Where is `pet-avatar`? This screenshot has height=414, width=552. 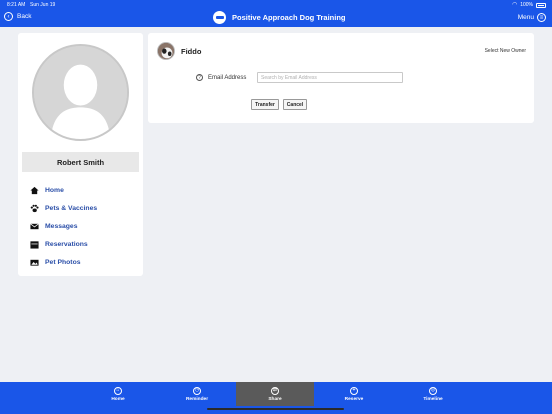
pet-avatar is located at coordinates (166, 51).